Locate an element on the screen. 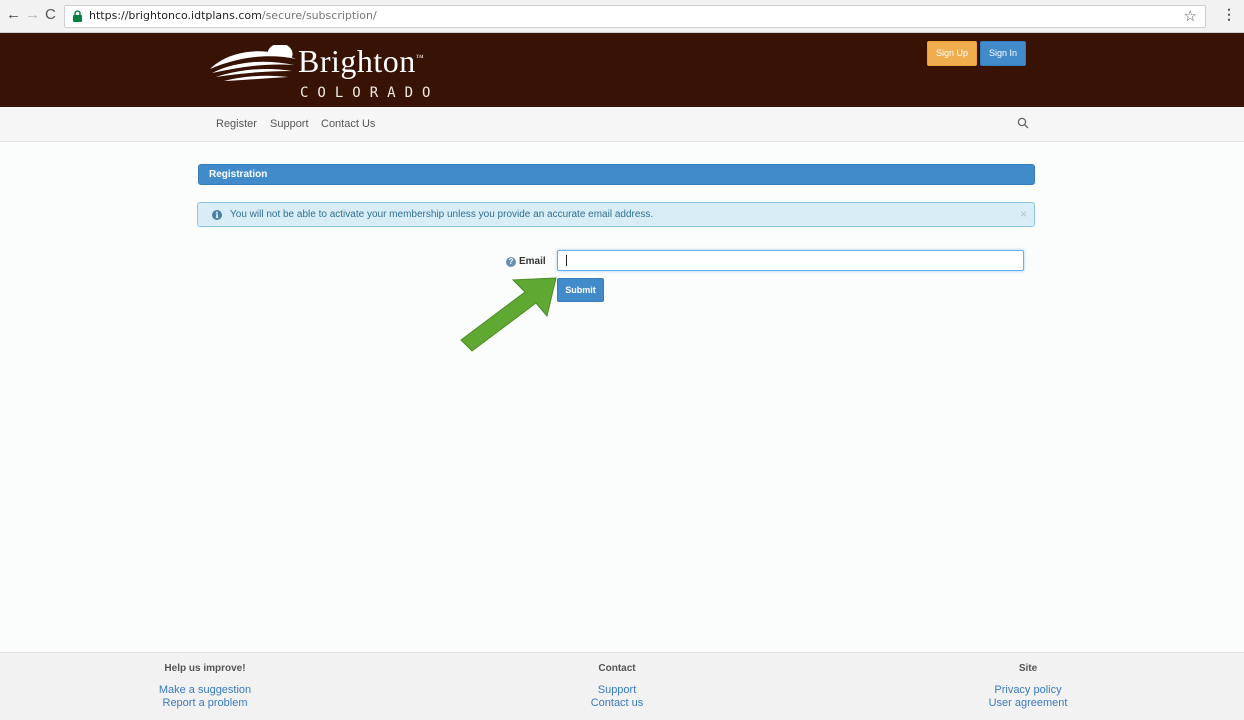 The width and height of the screenshot is (1244, 720). brand-subtitle: COLORADO is located at coordinates (370, 93).